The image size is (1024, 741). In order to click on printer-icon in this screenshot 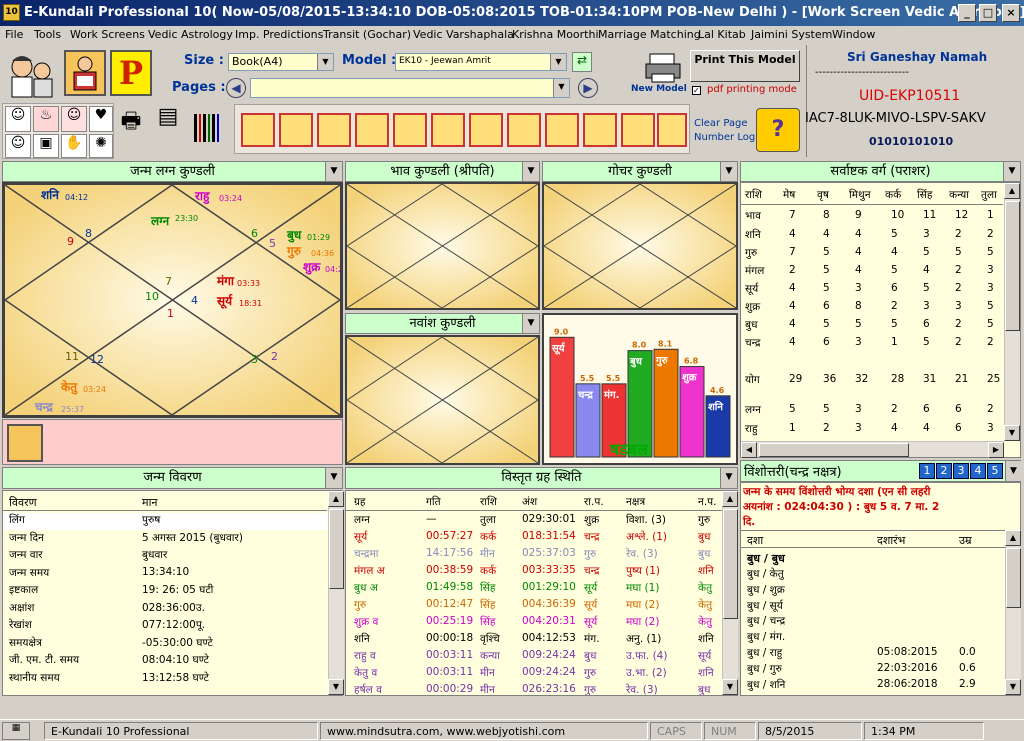, I will do `click(664, 68)`.